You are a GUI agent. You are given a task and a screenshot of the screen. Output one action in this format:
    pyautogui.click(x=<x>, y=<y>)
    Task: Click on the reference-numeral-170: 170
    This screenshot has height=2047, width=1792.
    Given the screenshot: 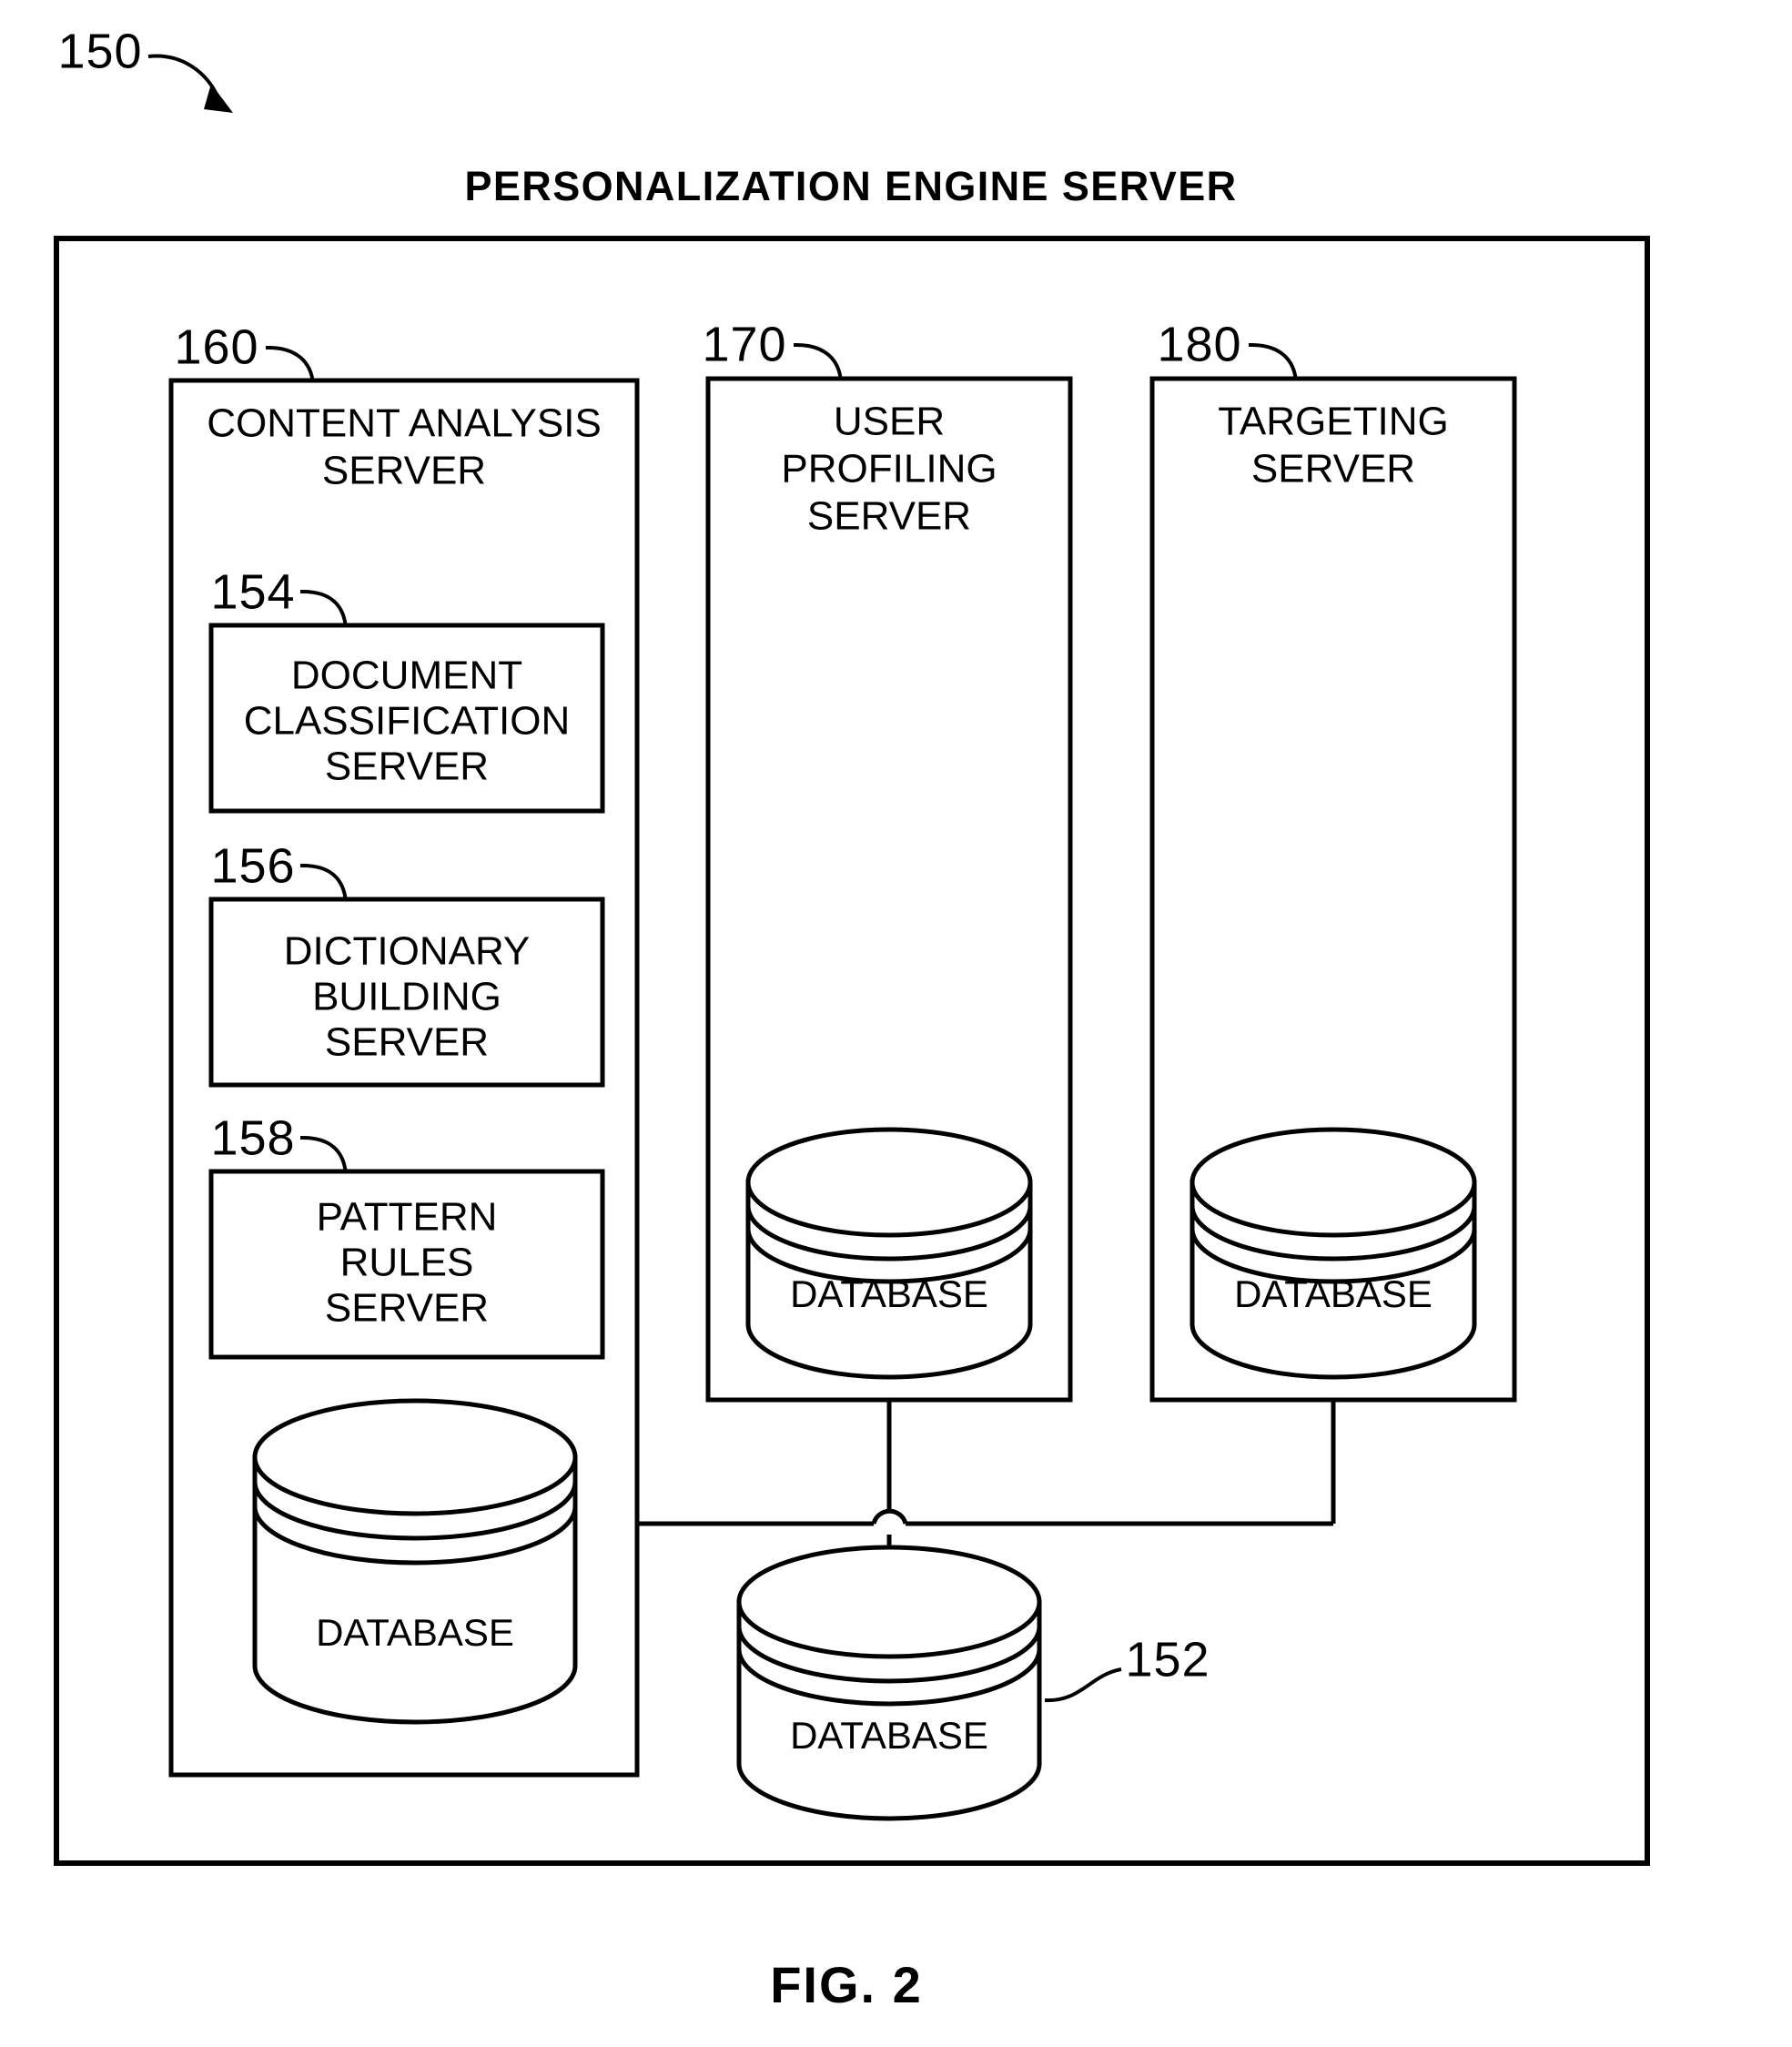 What is the action you would take?
    pyautogui.click(x=744, y=344)
    